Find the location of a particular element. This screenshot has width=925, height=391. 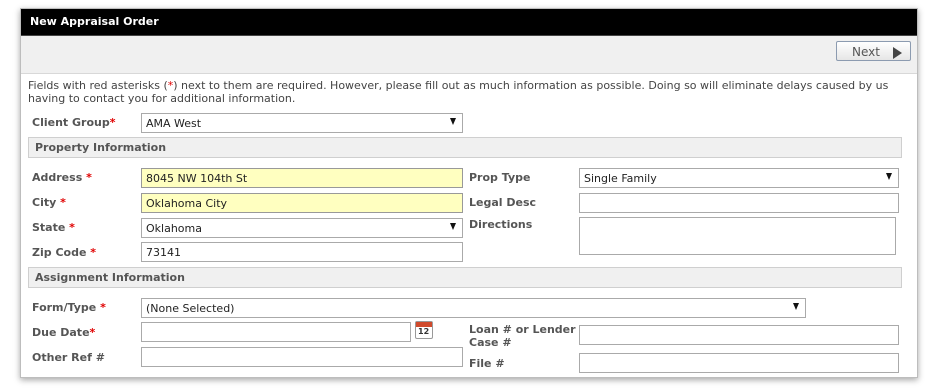

assignment-information-header: Assignment Information is located at coordinates (465, 277).